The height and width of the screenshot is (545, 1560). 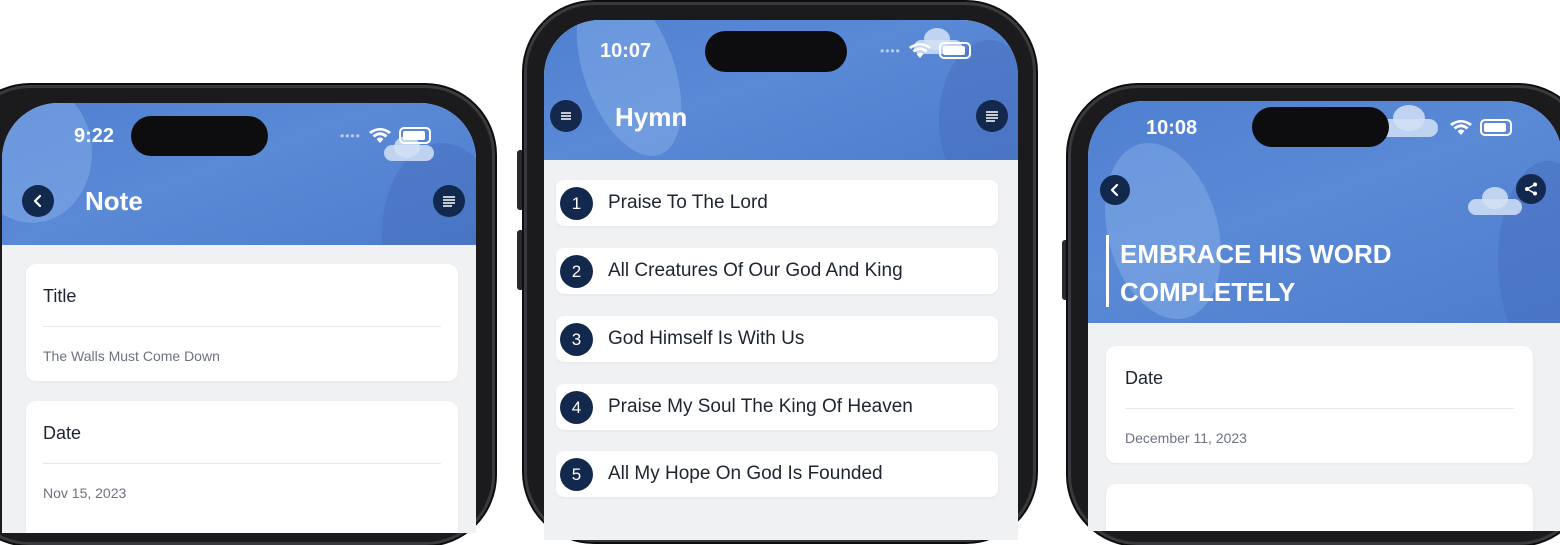 I want to click on date-field-card: Date December 11, 2023, so click(x=1319, y=404).